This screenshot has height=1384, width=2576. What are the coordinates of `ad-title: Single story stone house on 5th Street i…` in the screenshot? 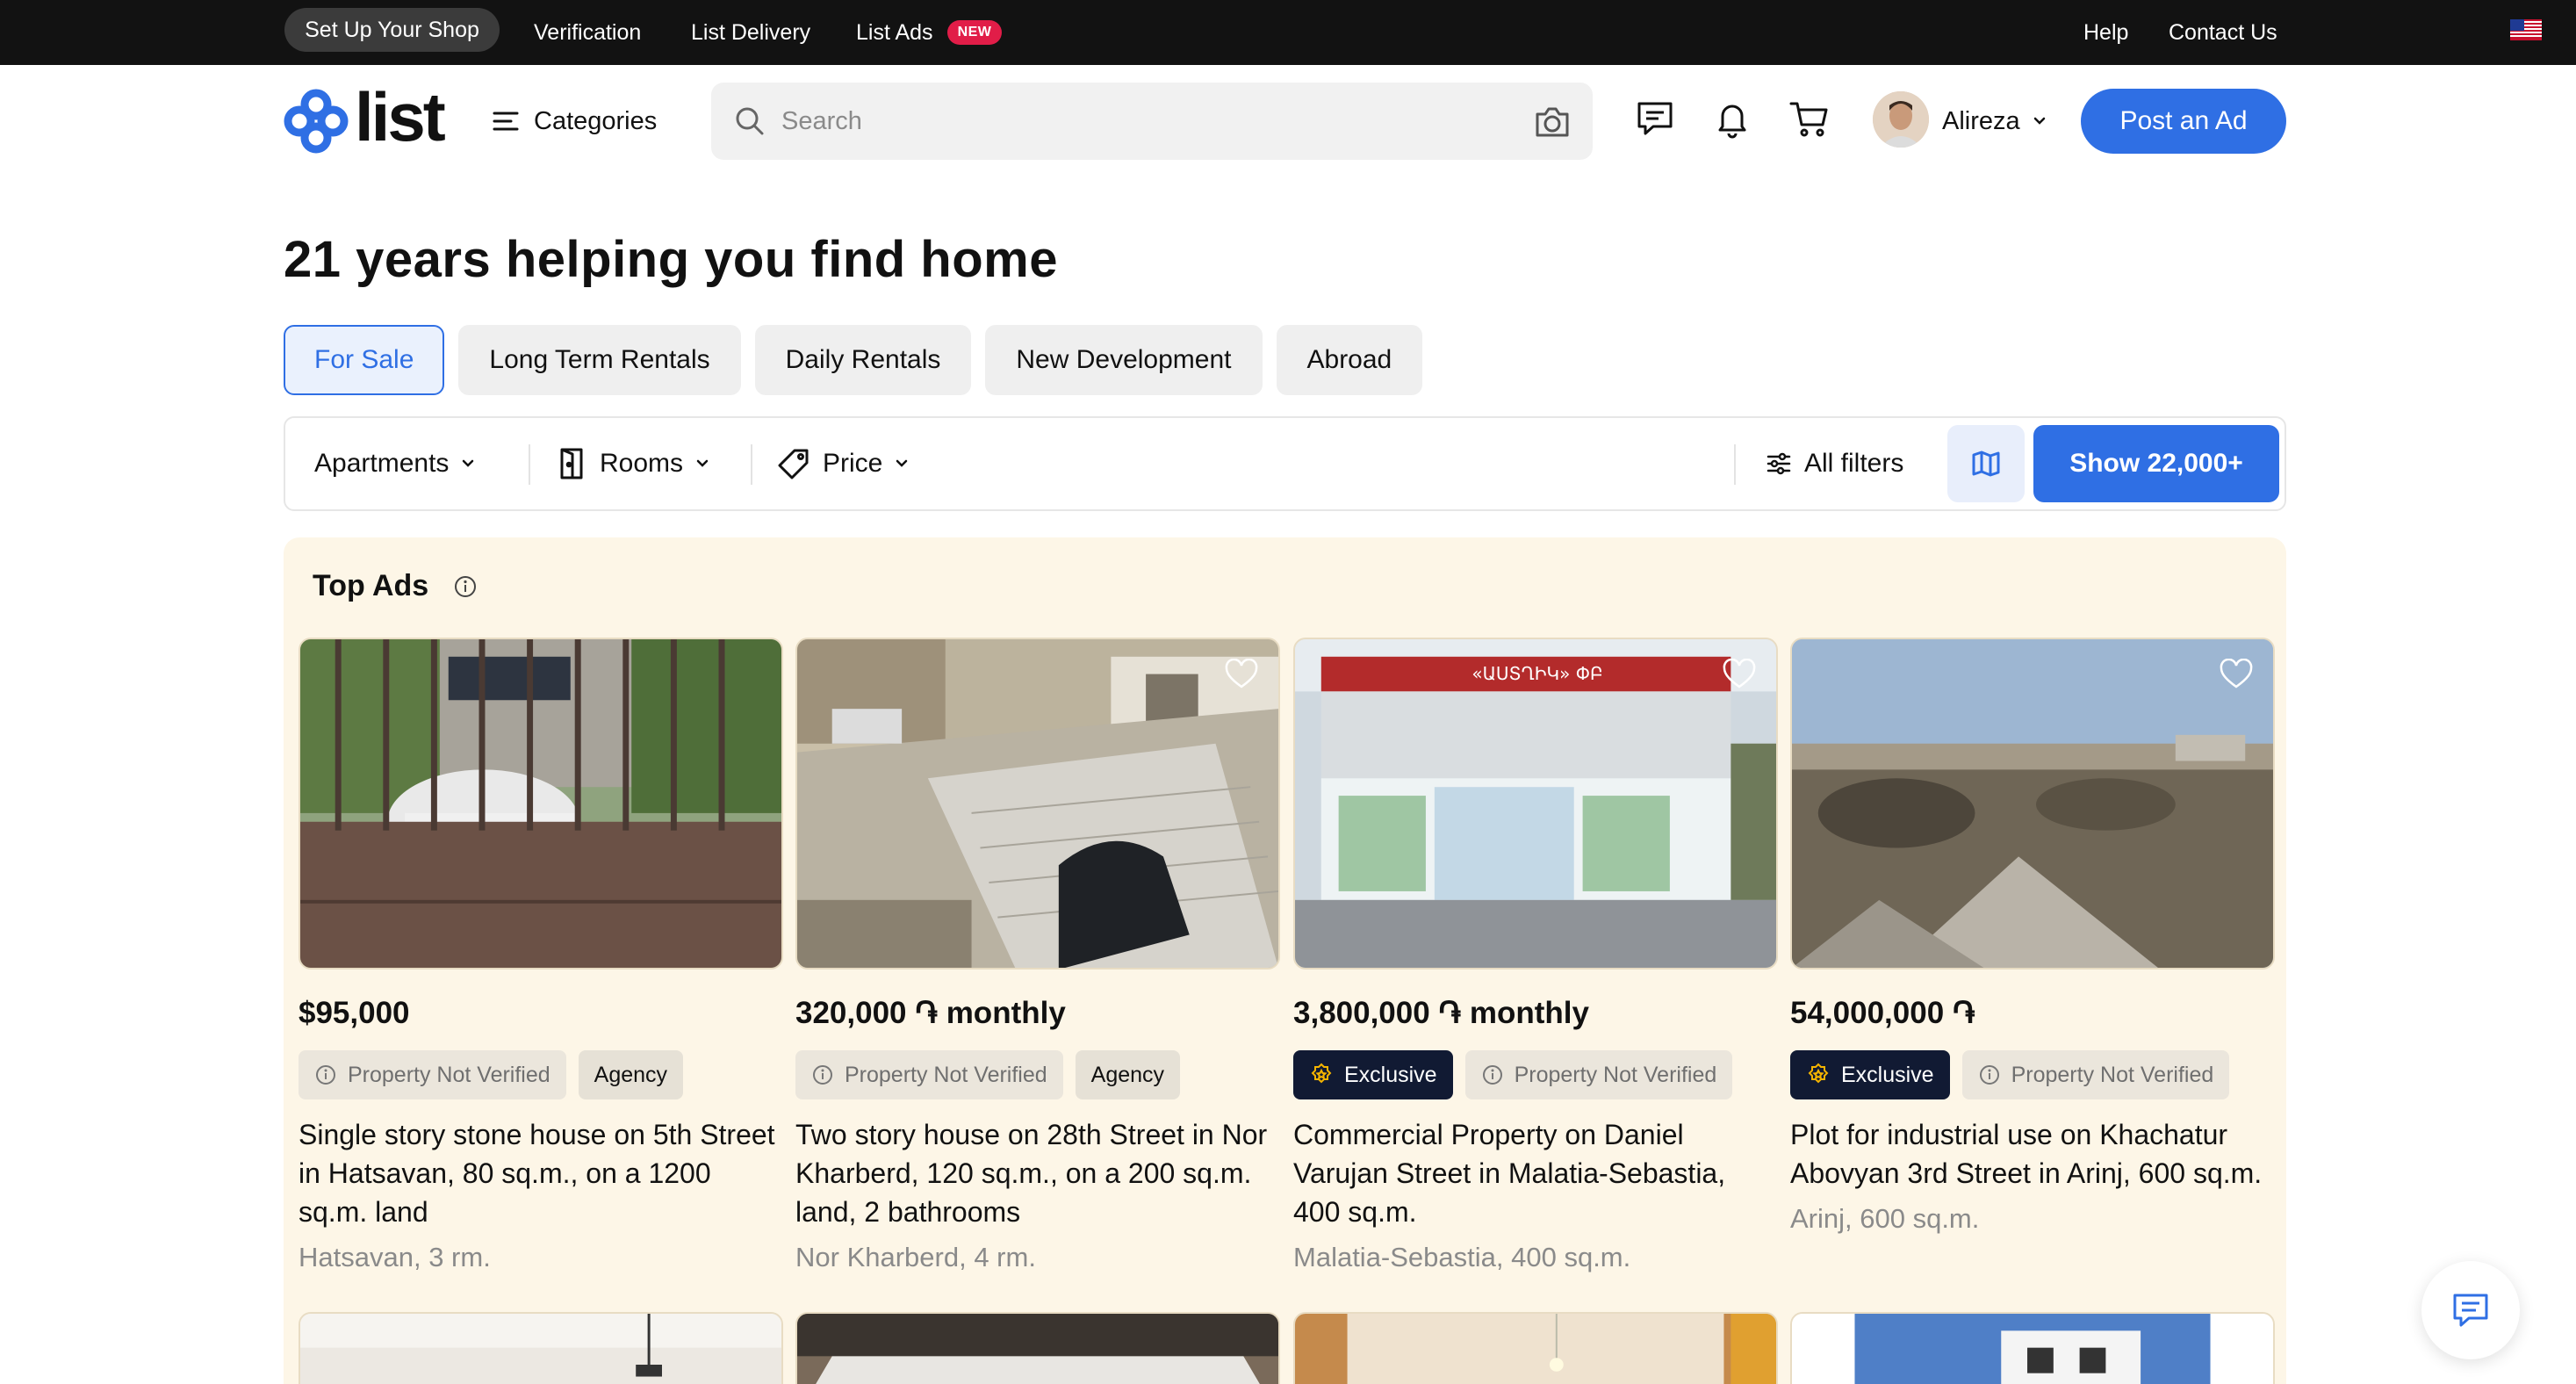 It's located at (537, 1173).